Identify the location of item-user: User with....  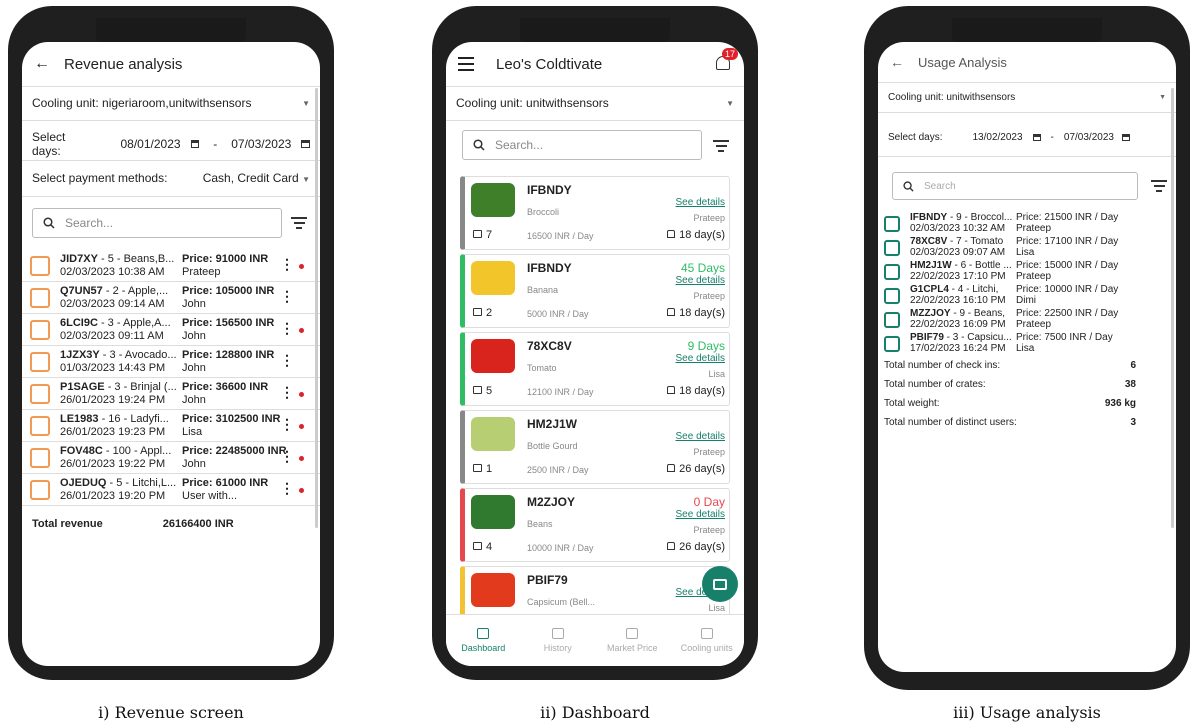
(210, 496).